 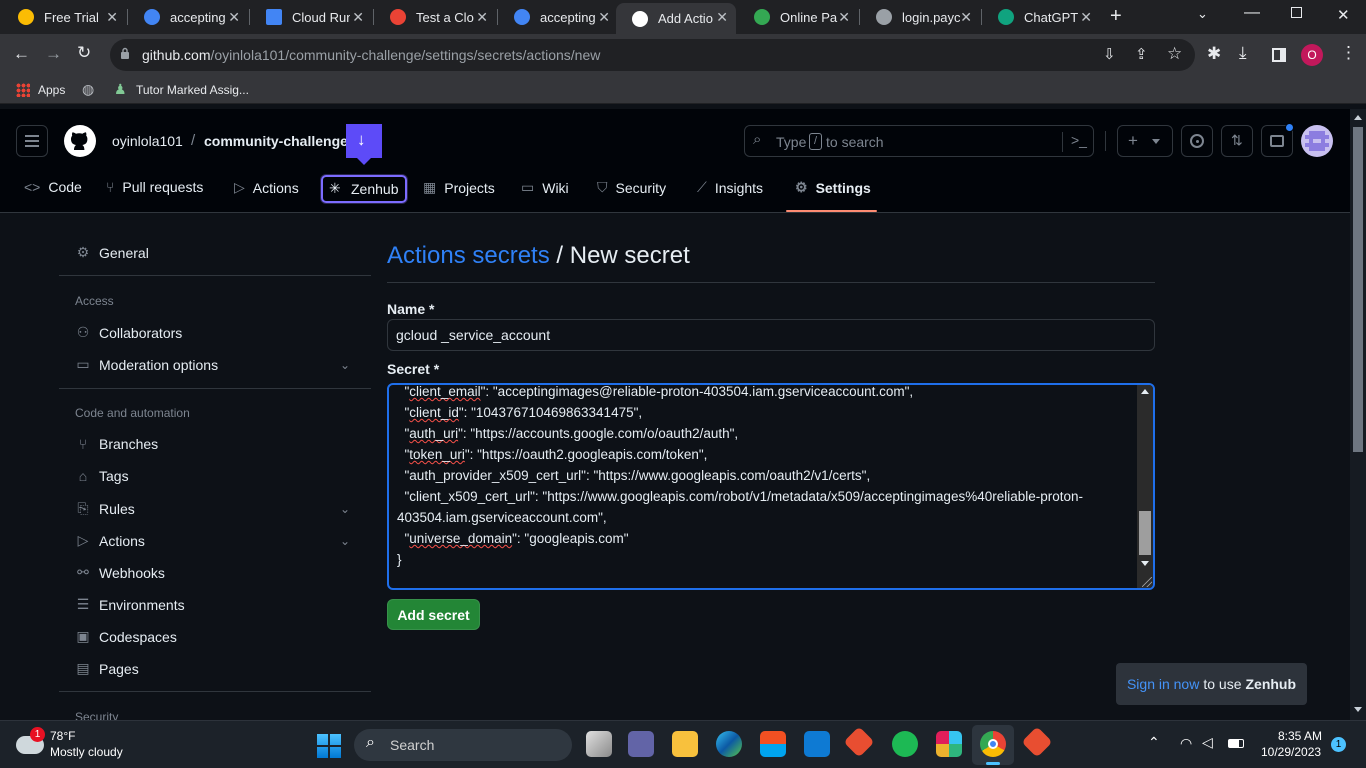 I want to click on sidebar-item-webhooks: ⚯ Webhooks, so click(x=120, y=572).